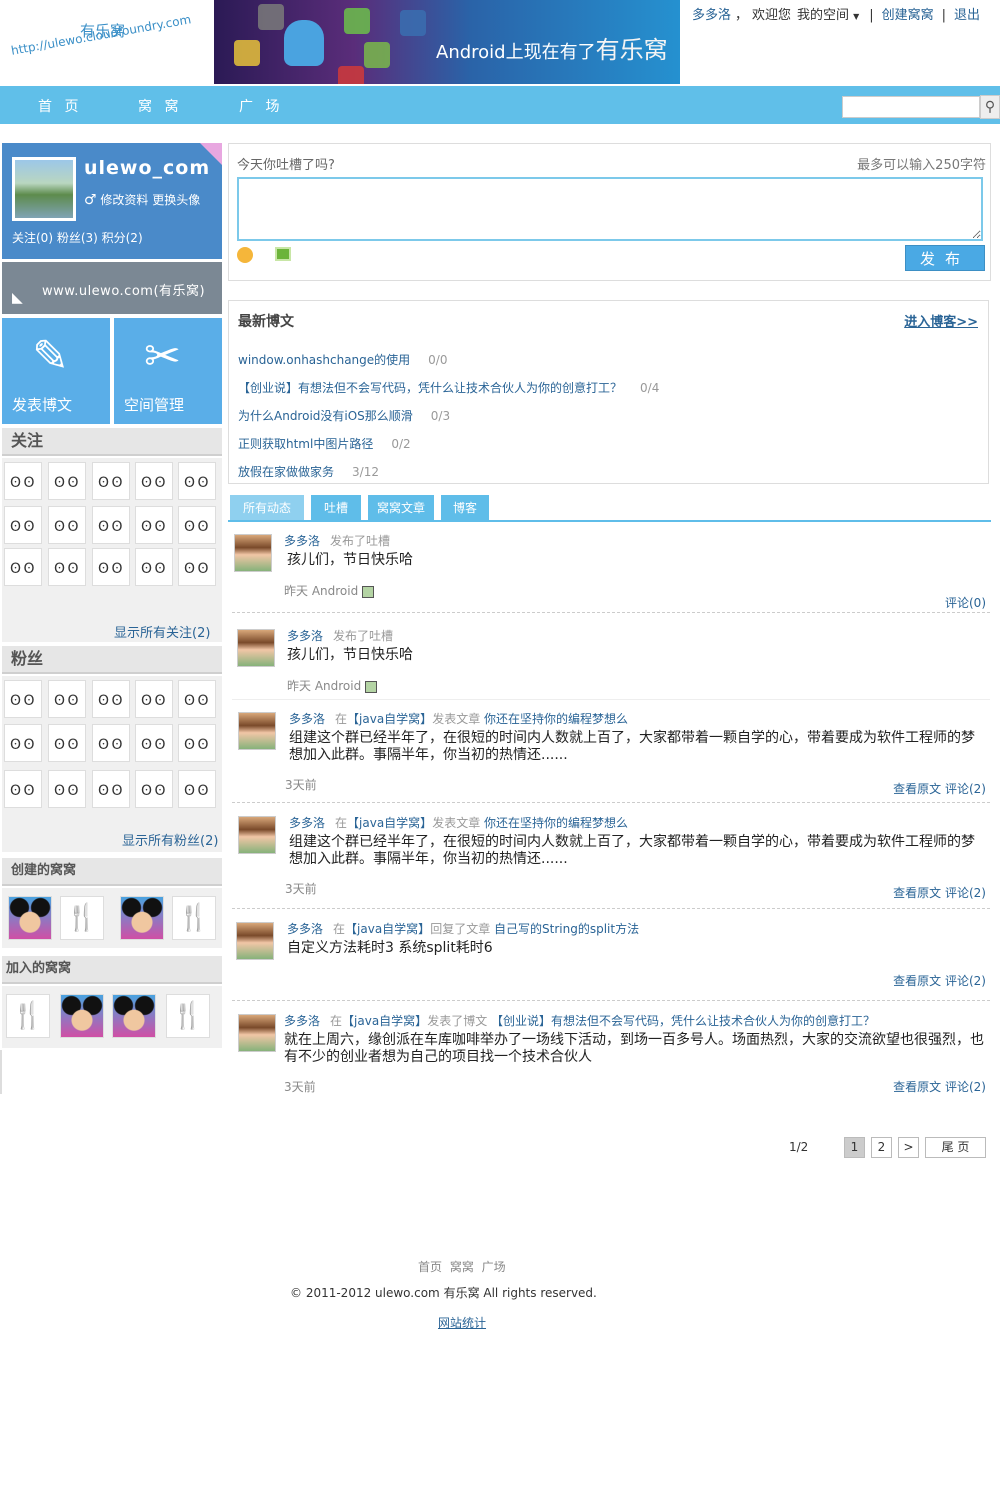 The height and width of the screenshot is (1500, 1000). Describe the element at coordinates (990, 107) in the screenshot. I see `search-icon: ⚲` at that location.